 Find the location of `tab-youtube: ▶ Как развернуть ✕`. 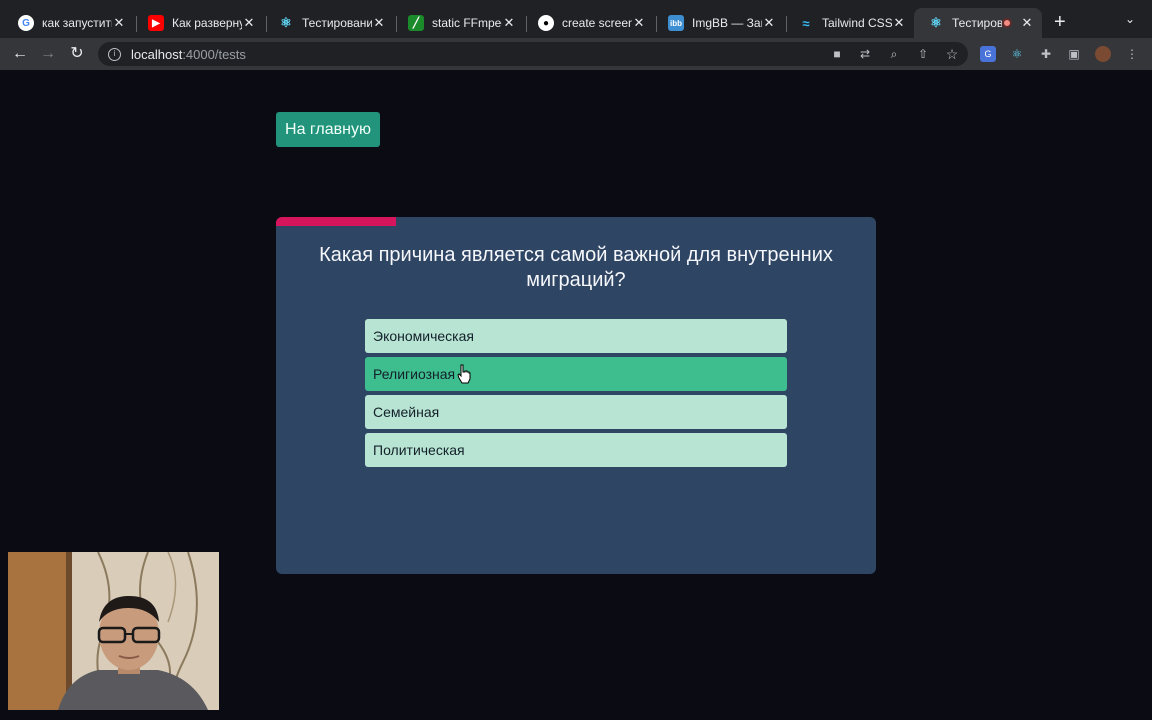

tab-youtube: ▶ Как развернуть ✕ is located at coordinates (199, 23).